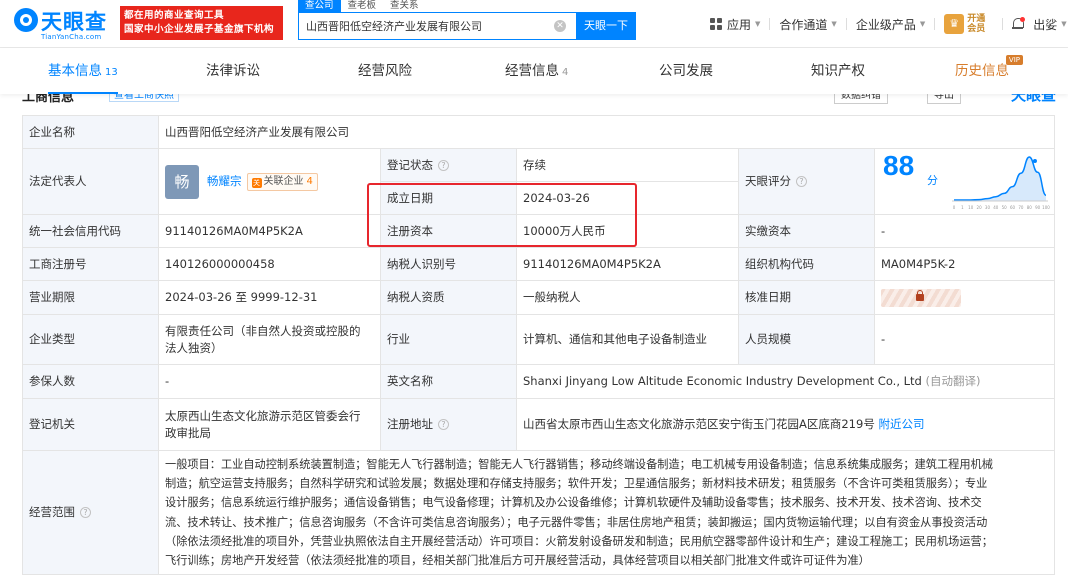 The height and width of the screenshot is (584, 1068). Describe the element at coordinates (627, 339) in the screenshot. I see `industry-value: 计算机、通信和其他电子设备制造业` at that location.